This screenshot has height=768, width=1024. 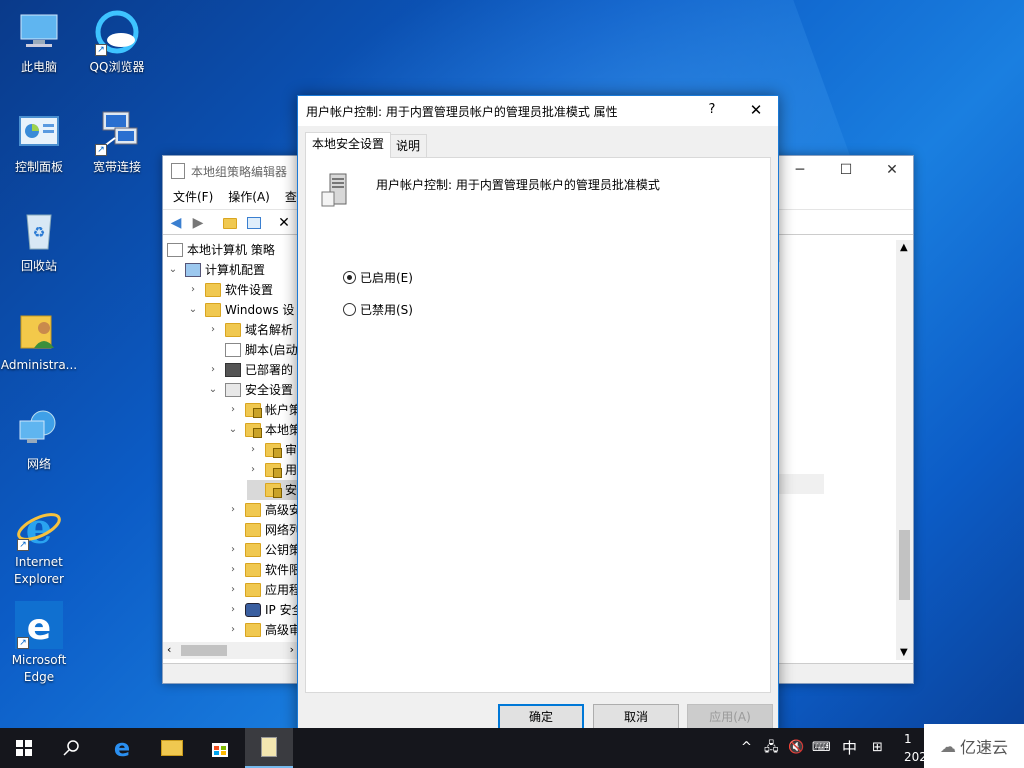 I want to click on taskbar-store, so click(x=220, y=748).